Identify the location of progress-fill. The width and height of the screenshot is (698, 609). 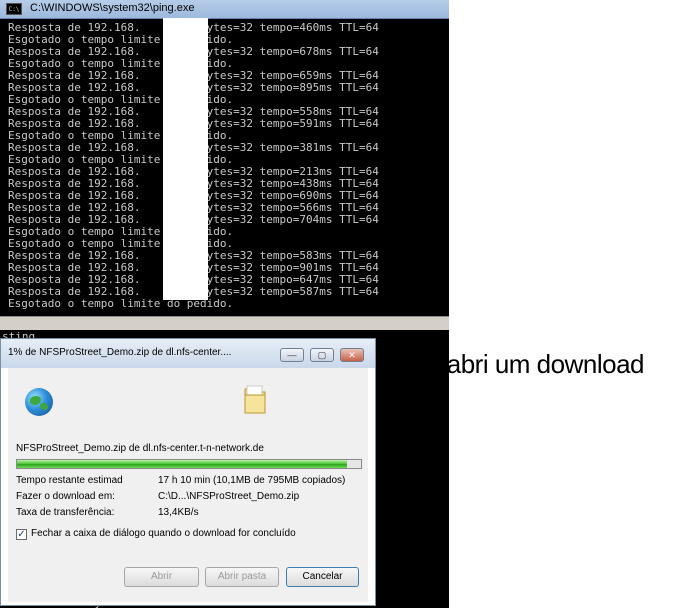
(182, 464).